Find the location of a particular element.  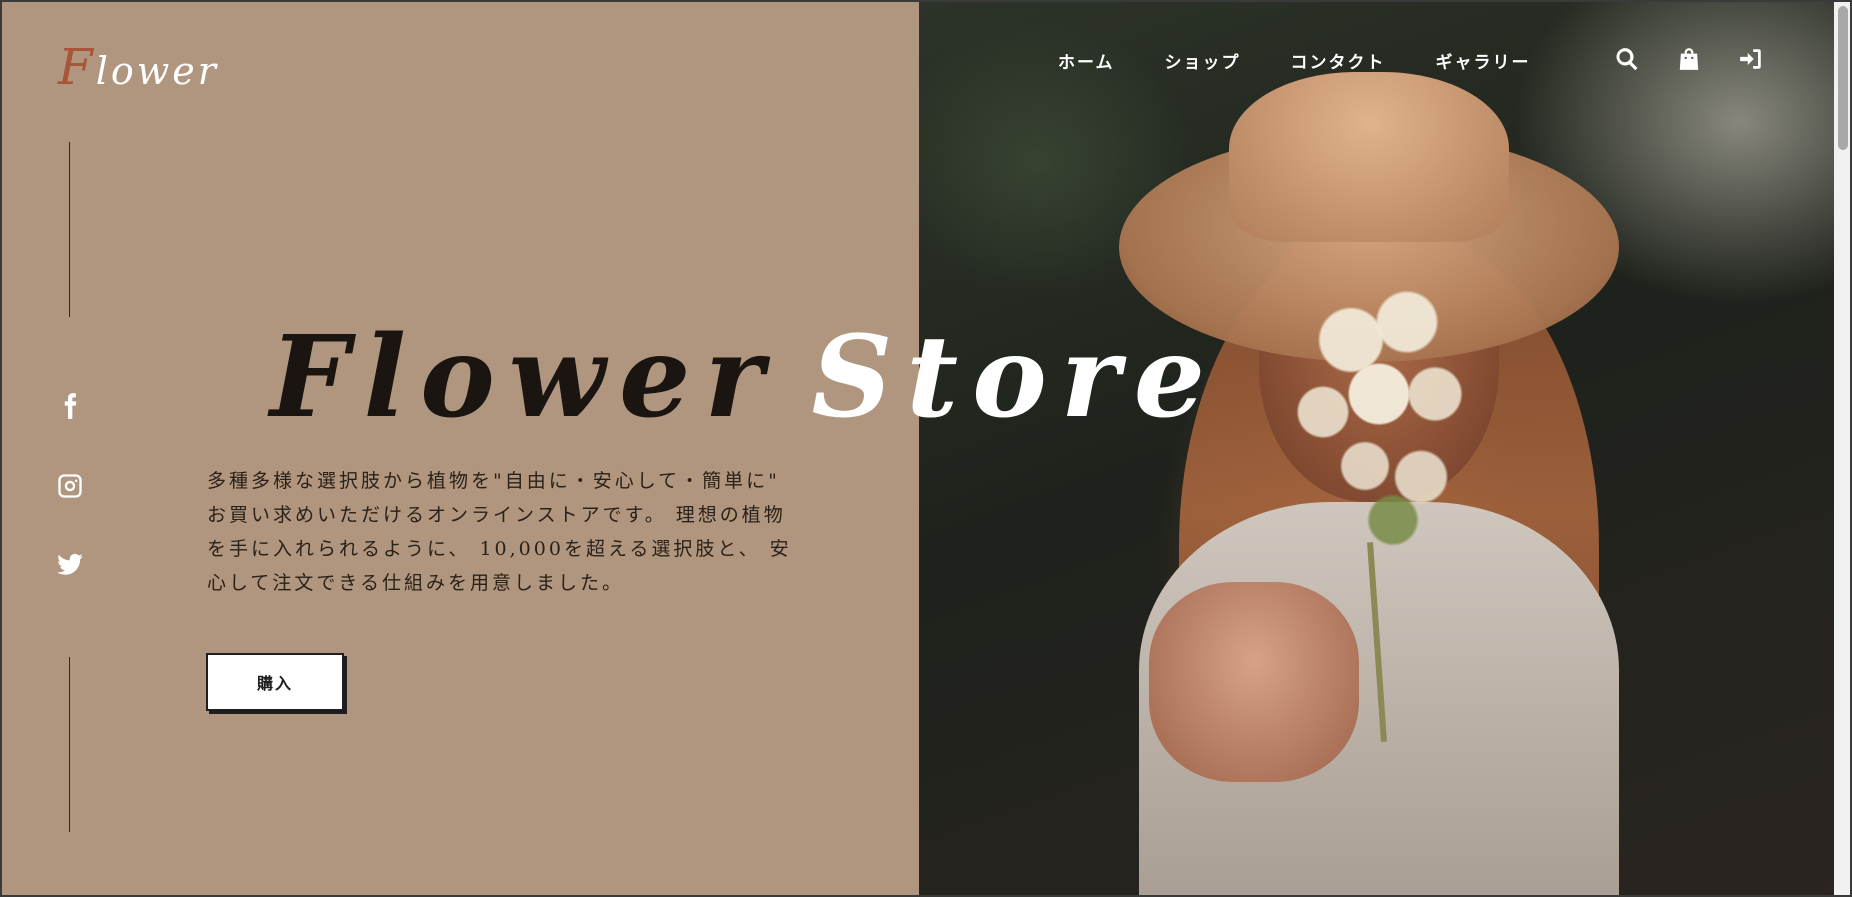

site-logo: Flower is located at coordinates (138, 67).